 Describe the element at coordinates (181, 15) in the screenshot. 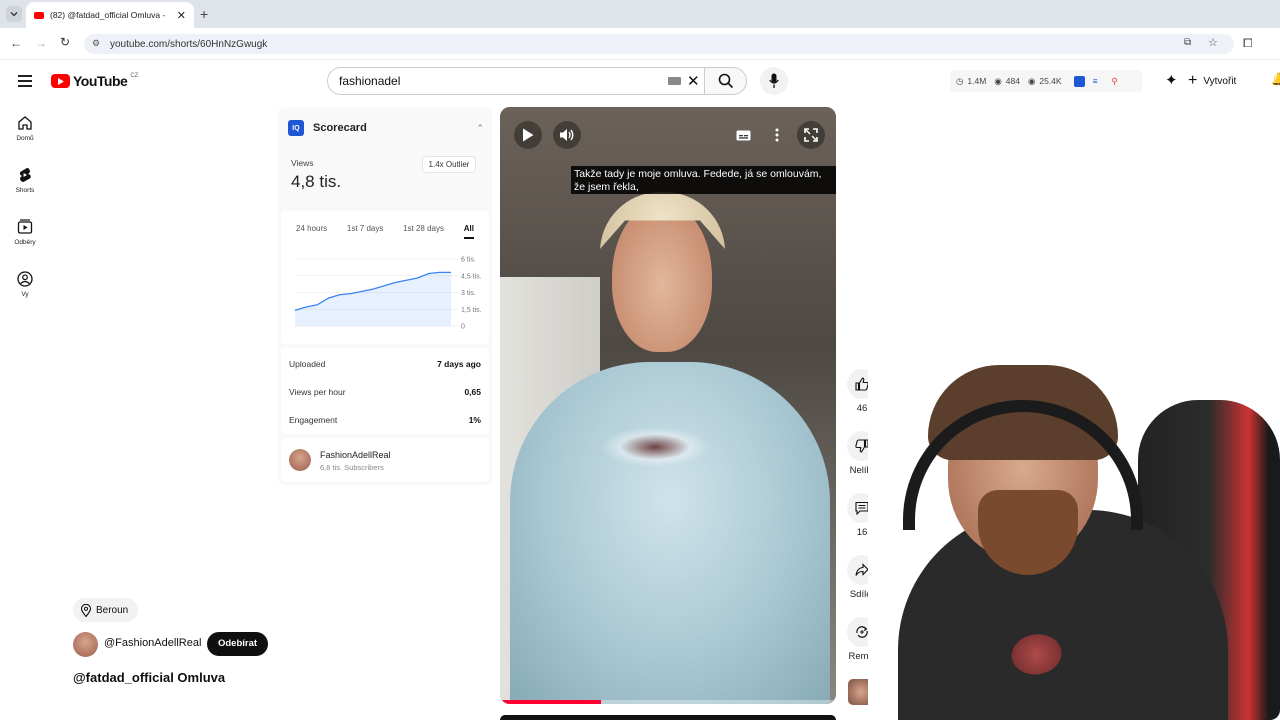

I see `tab-close-icon: ✕` at that location.